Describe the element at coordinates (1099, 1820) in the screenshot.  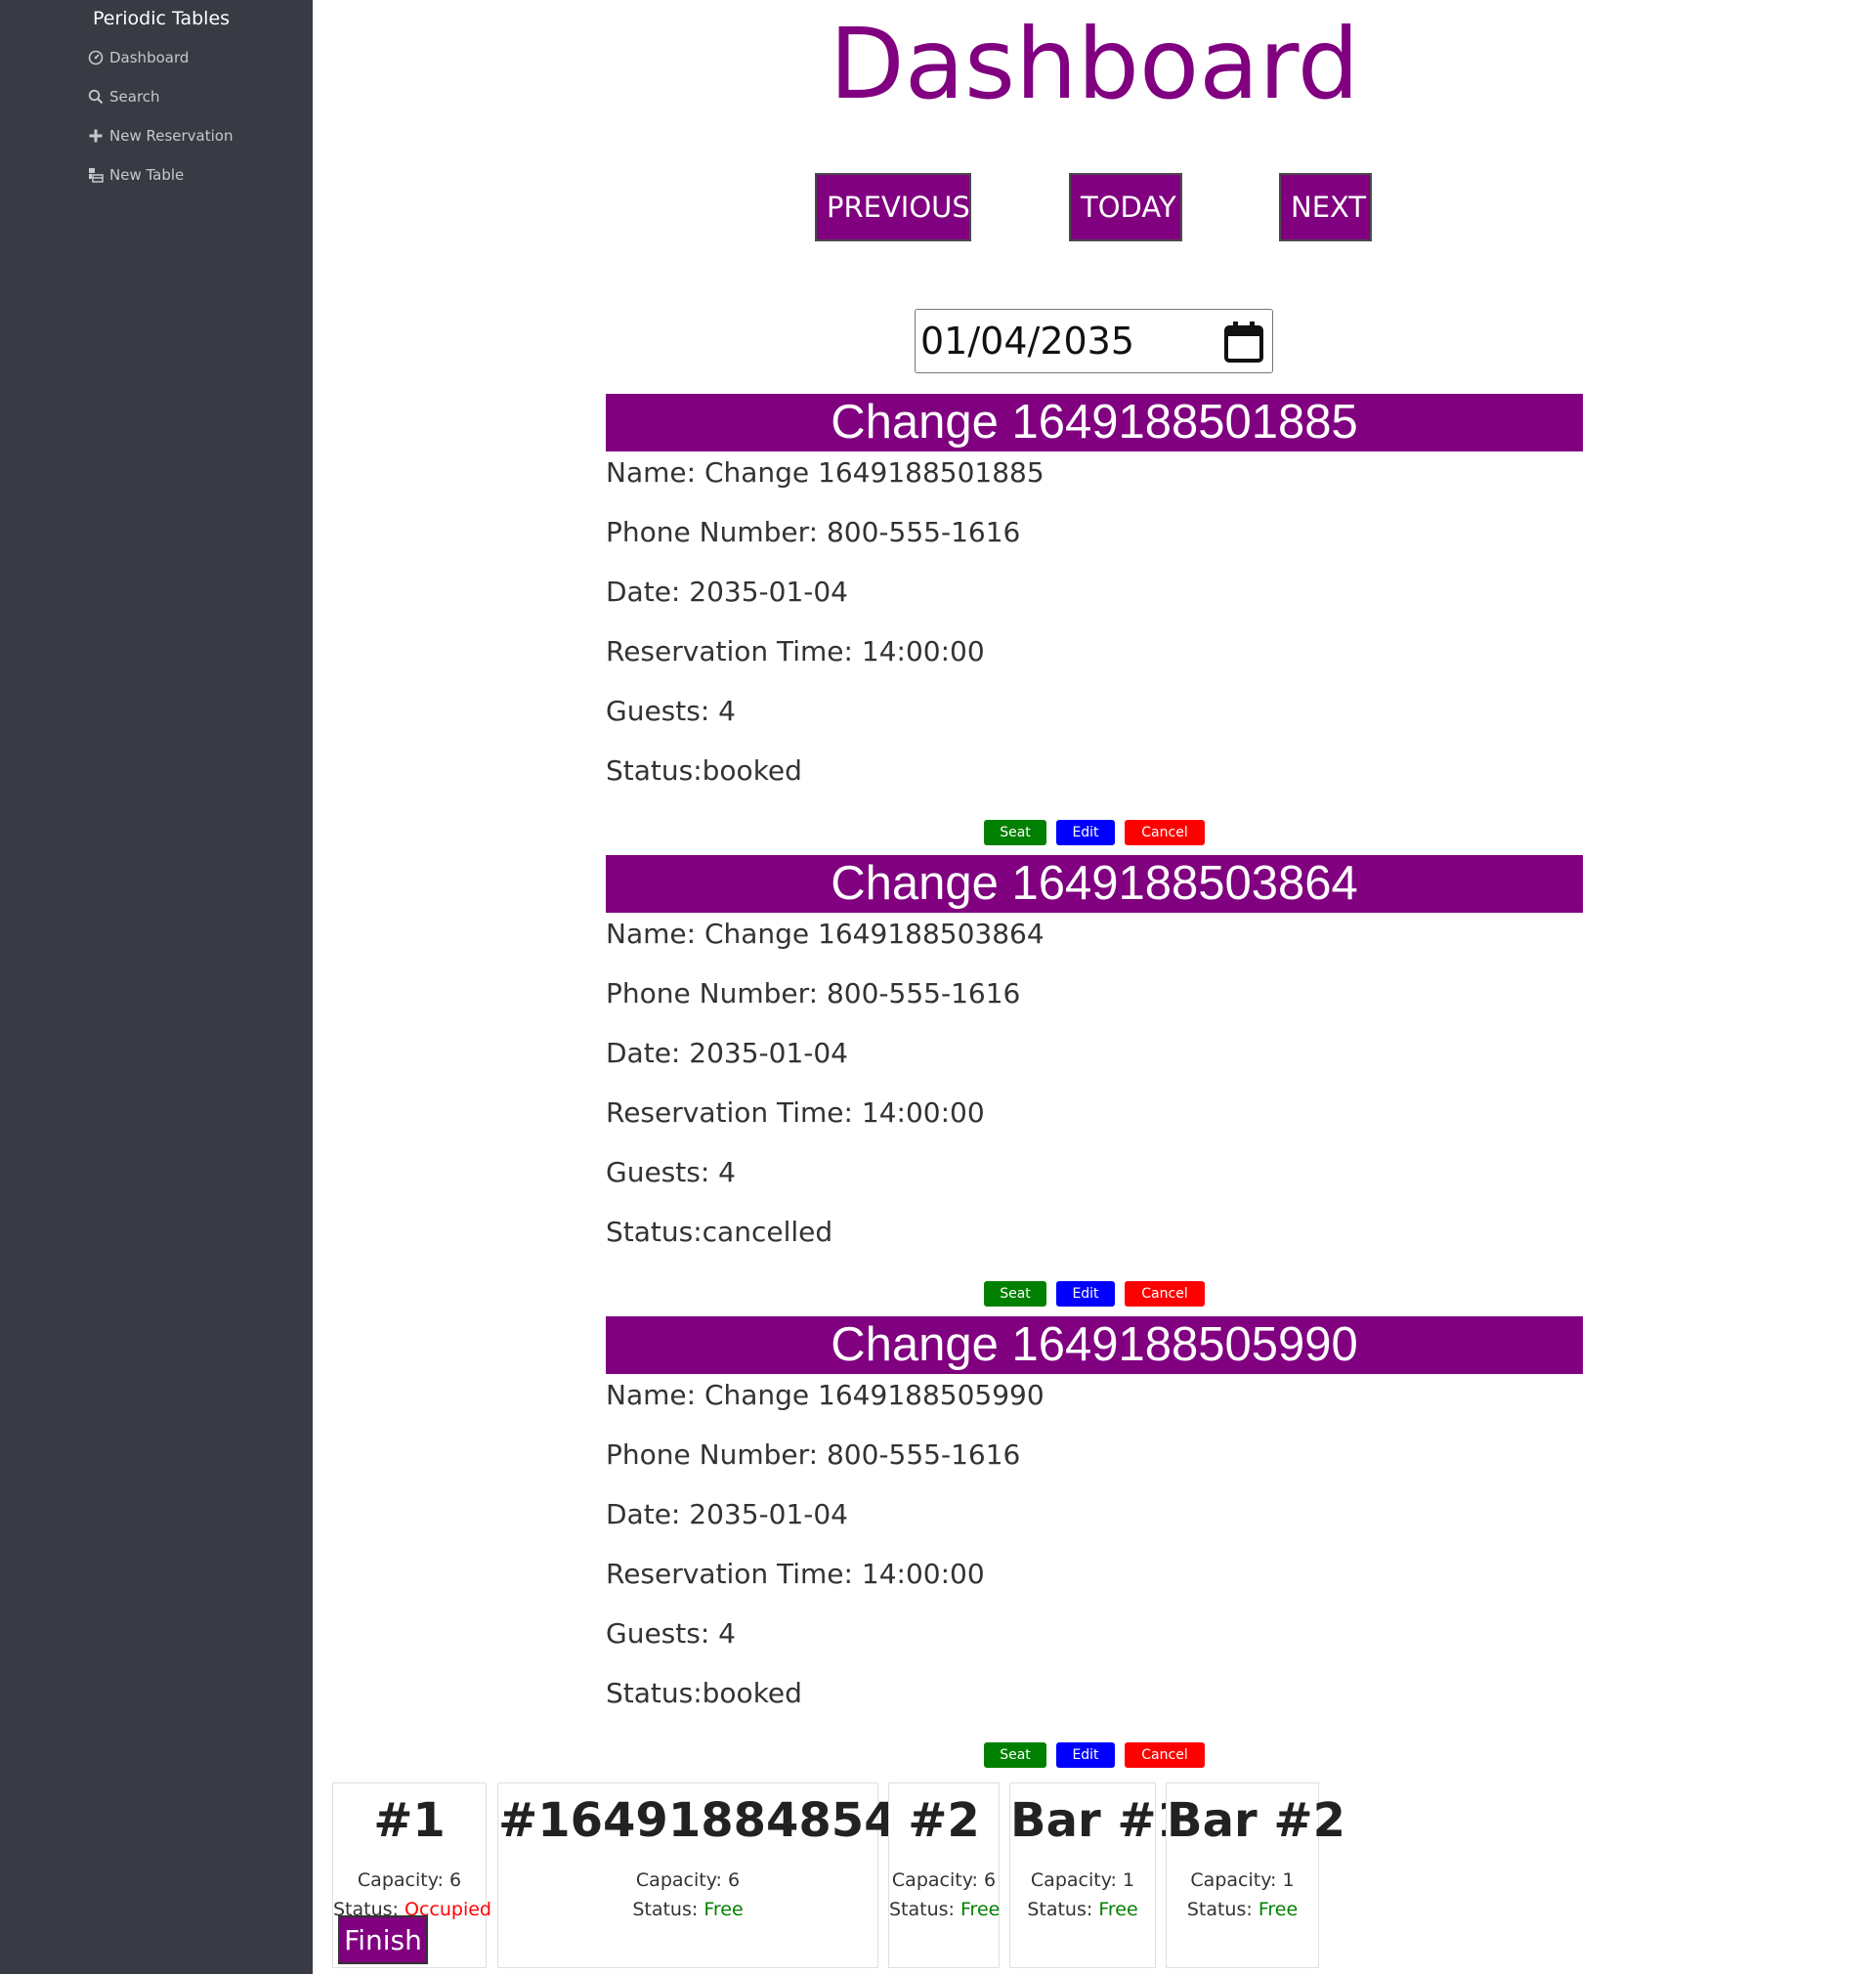
I see `table-name: Bar #1` at that location.